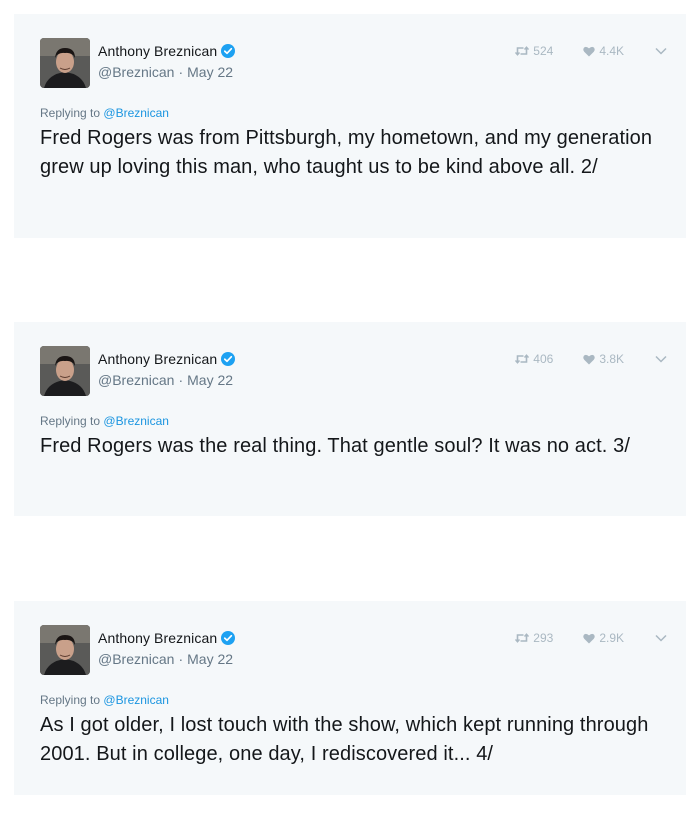 Image resolution: width=700 pixels, height=813 pixels. Describe the element at coordinates (611, 359) in the screenshot. I see `like-count-value: 3.8K` at that location.